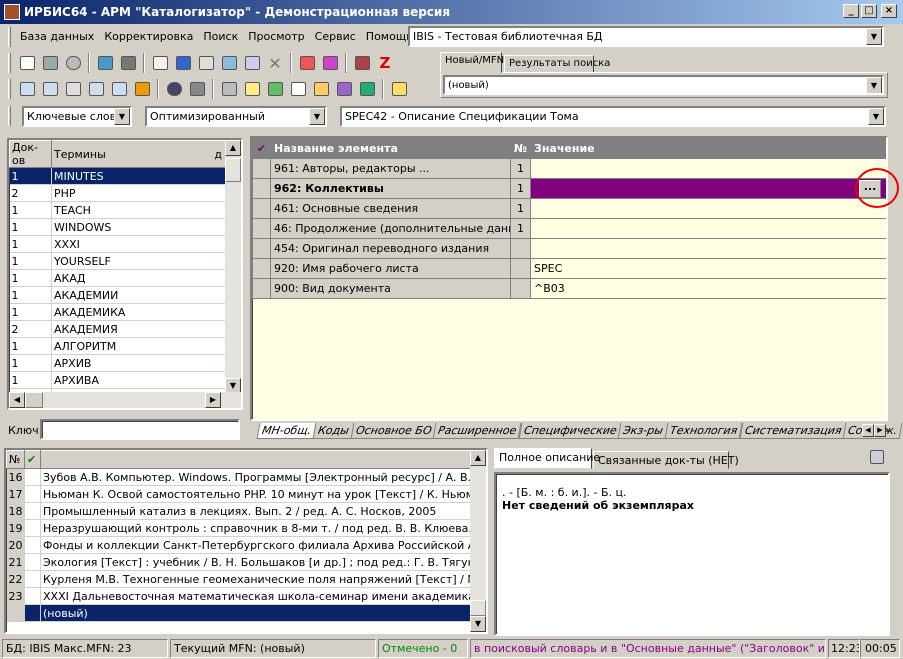 This screenshot has height=659, width=903. What do you see at coordinates (276, 37) in the screenshot?
I see `menu-view: Просмотр` at bounding box center [276, 37].